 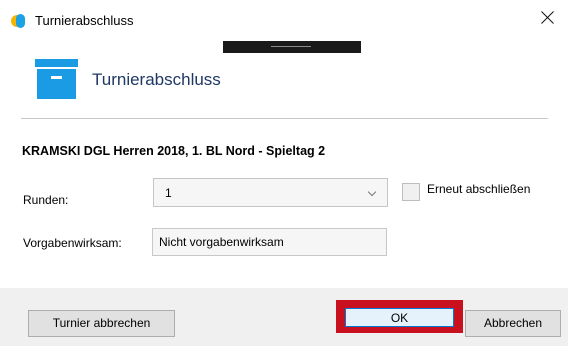 What do you see at coordinates (372, 192) in the screenshot?
I see `chevron-down-icon` at bounding box center [372, 192].